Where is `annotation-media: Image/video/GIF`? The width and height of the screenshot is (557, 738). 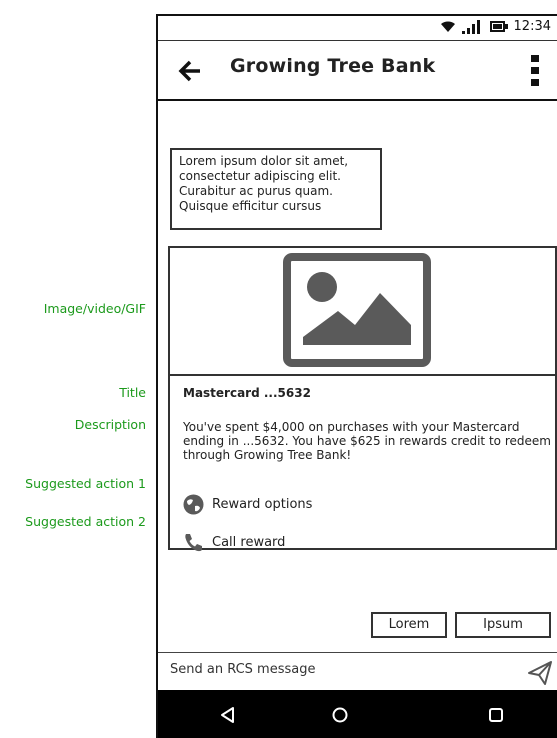 annotation-media: Image/video/GIF is located at coordinates (94, 308).